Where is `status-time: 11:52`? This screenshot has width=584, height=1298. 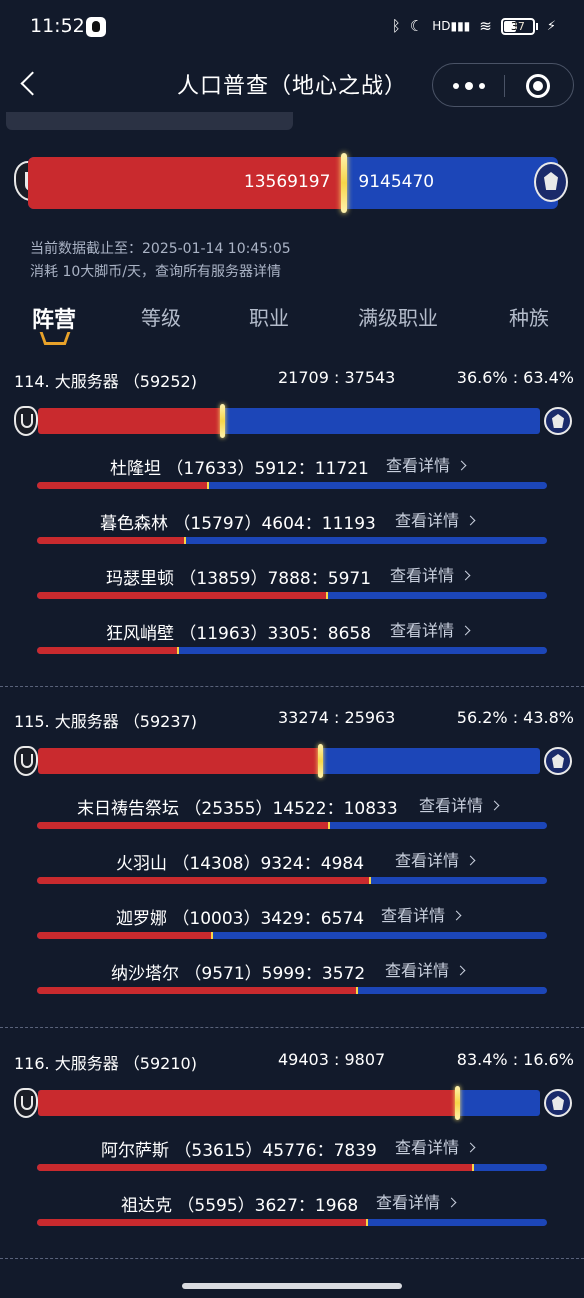
status-time: 11:52 is located at coordinates (57, 26).